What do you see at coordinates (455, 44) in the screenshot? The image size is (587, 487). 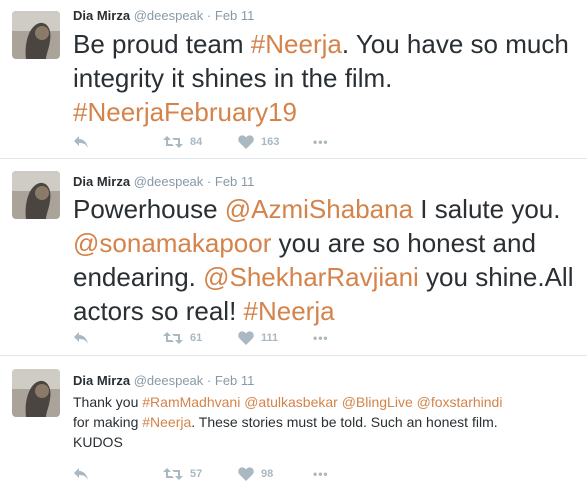 I see `tweet-text-segment: . You have so much` at bounding box center [455, 44].